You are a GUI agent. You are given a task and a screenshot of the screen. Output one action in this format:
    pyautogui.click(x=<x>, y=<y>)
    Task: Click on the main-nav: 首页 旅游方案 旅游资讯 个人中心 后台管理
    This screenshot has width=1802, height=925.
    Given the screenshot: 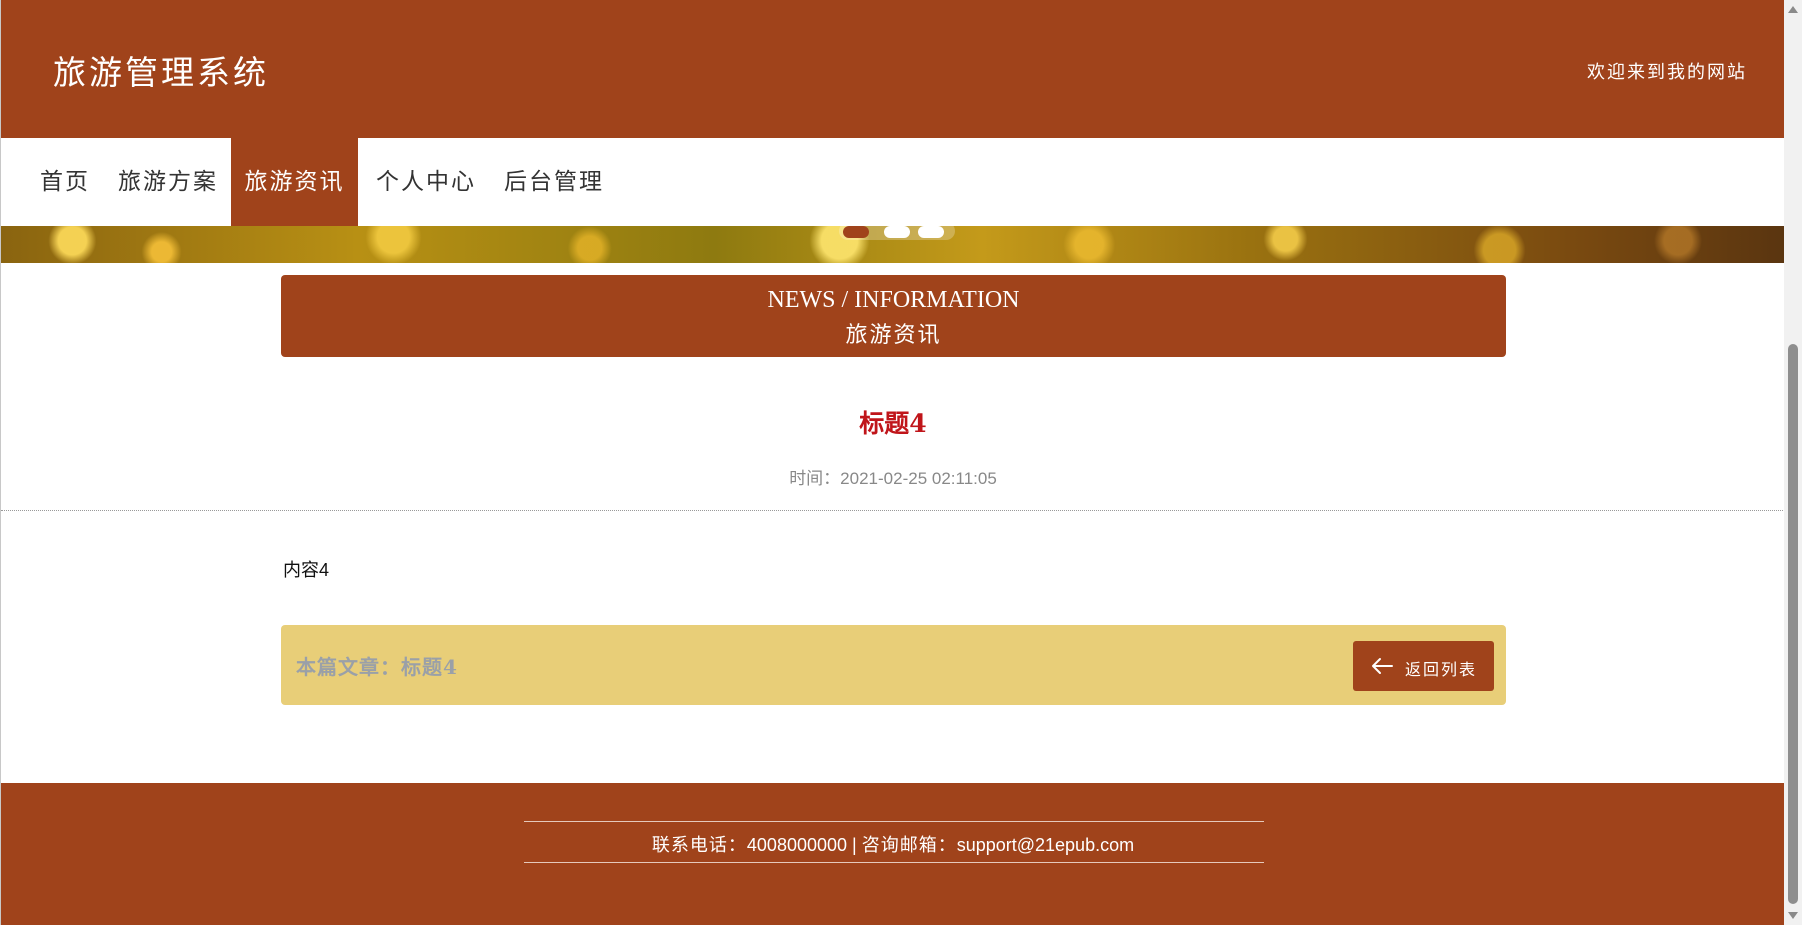 What is the action you would take?
    pyautogui.click(x=893, y=182)
    